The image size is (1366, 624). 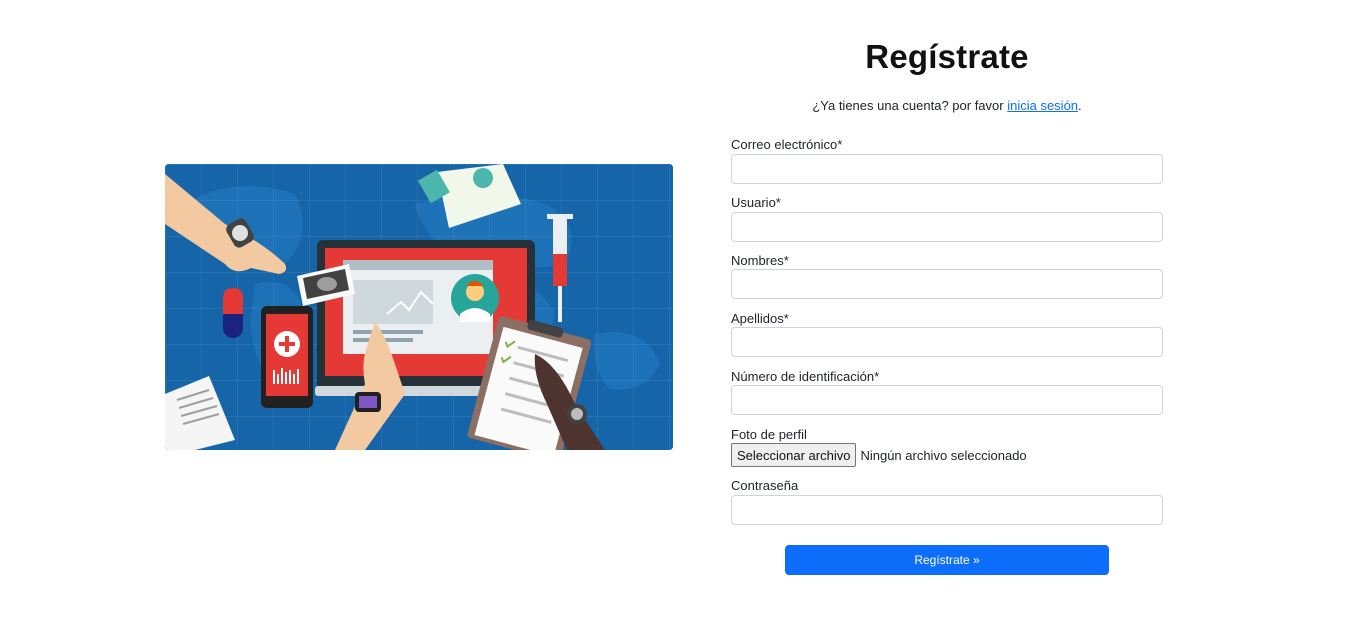 What do you see at coordinates (947, 169) in the screenshot?
I see `email-field` at bounding box center [947, 169].